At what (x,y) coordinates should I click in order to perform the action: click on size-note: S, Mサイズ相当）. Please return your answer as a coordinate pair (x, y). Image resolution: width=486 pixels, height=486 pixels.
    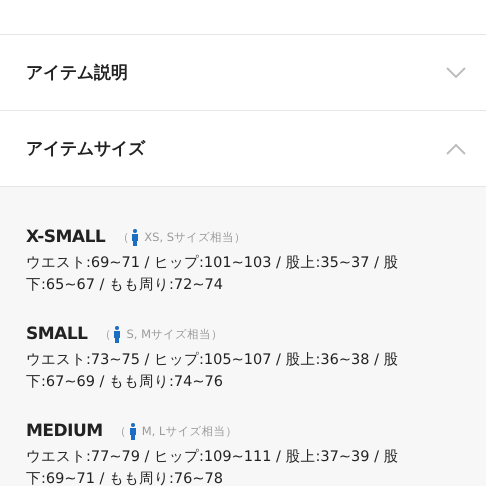
    Looking at the image, I should click on (175, 334).